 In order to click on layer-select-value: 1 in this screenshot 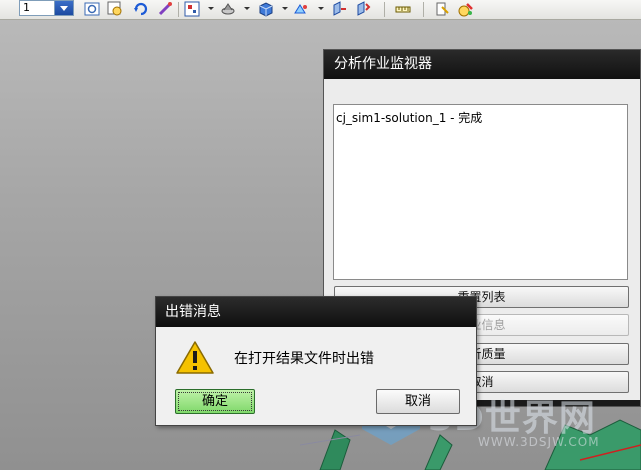, I will do `click(26, 7)`.